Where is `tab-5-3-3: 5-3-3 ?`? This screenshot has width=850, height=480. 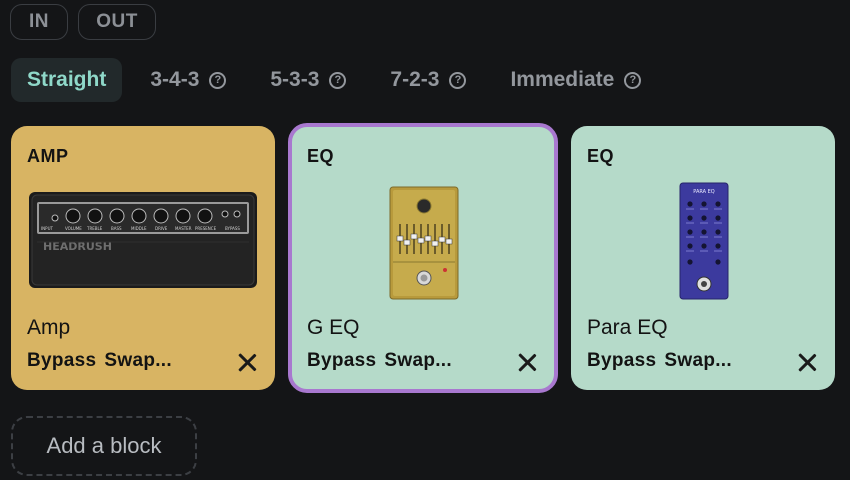
tab-5-3-3: 5-3-3 ? is located at coordinates (308, 80).